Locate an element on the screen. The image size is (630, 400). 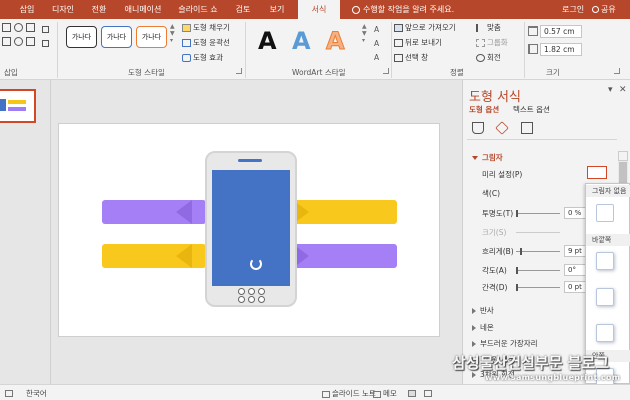
comments-button: 메모 is located at coordinates (385, 393).